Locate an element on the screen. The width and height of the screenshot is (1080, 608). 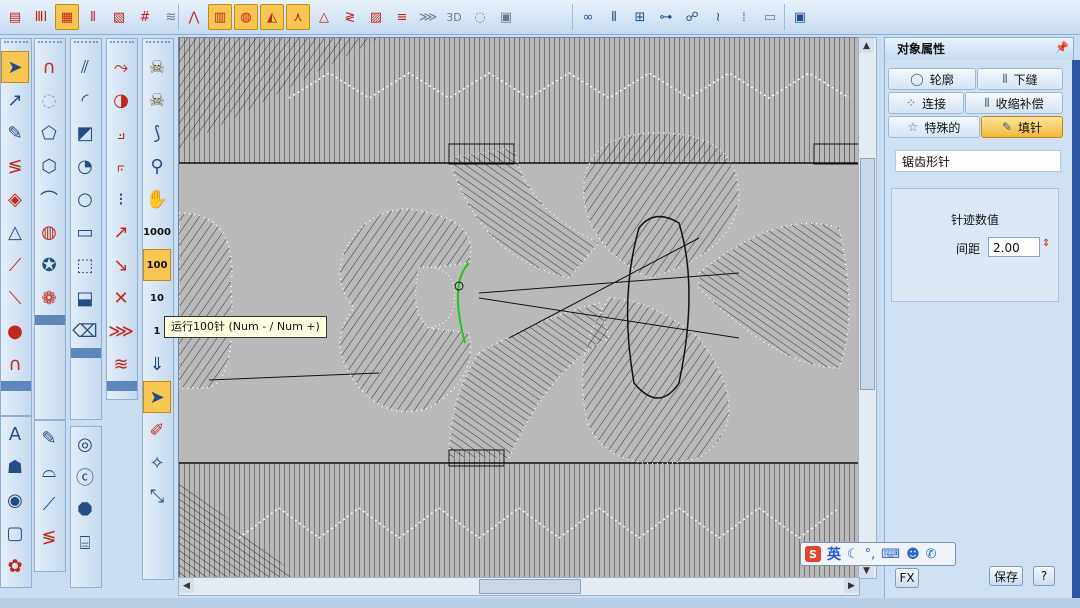
user-icon: ☻ is located at coordinates (913, 554).